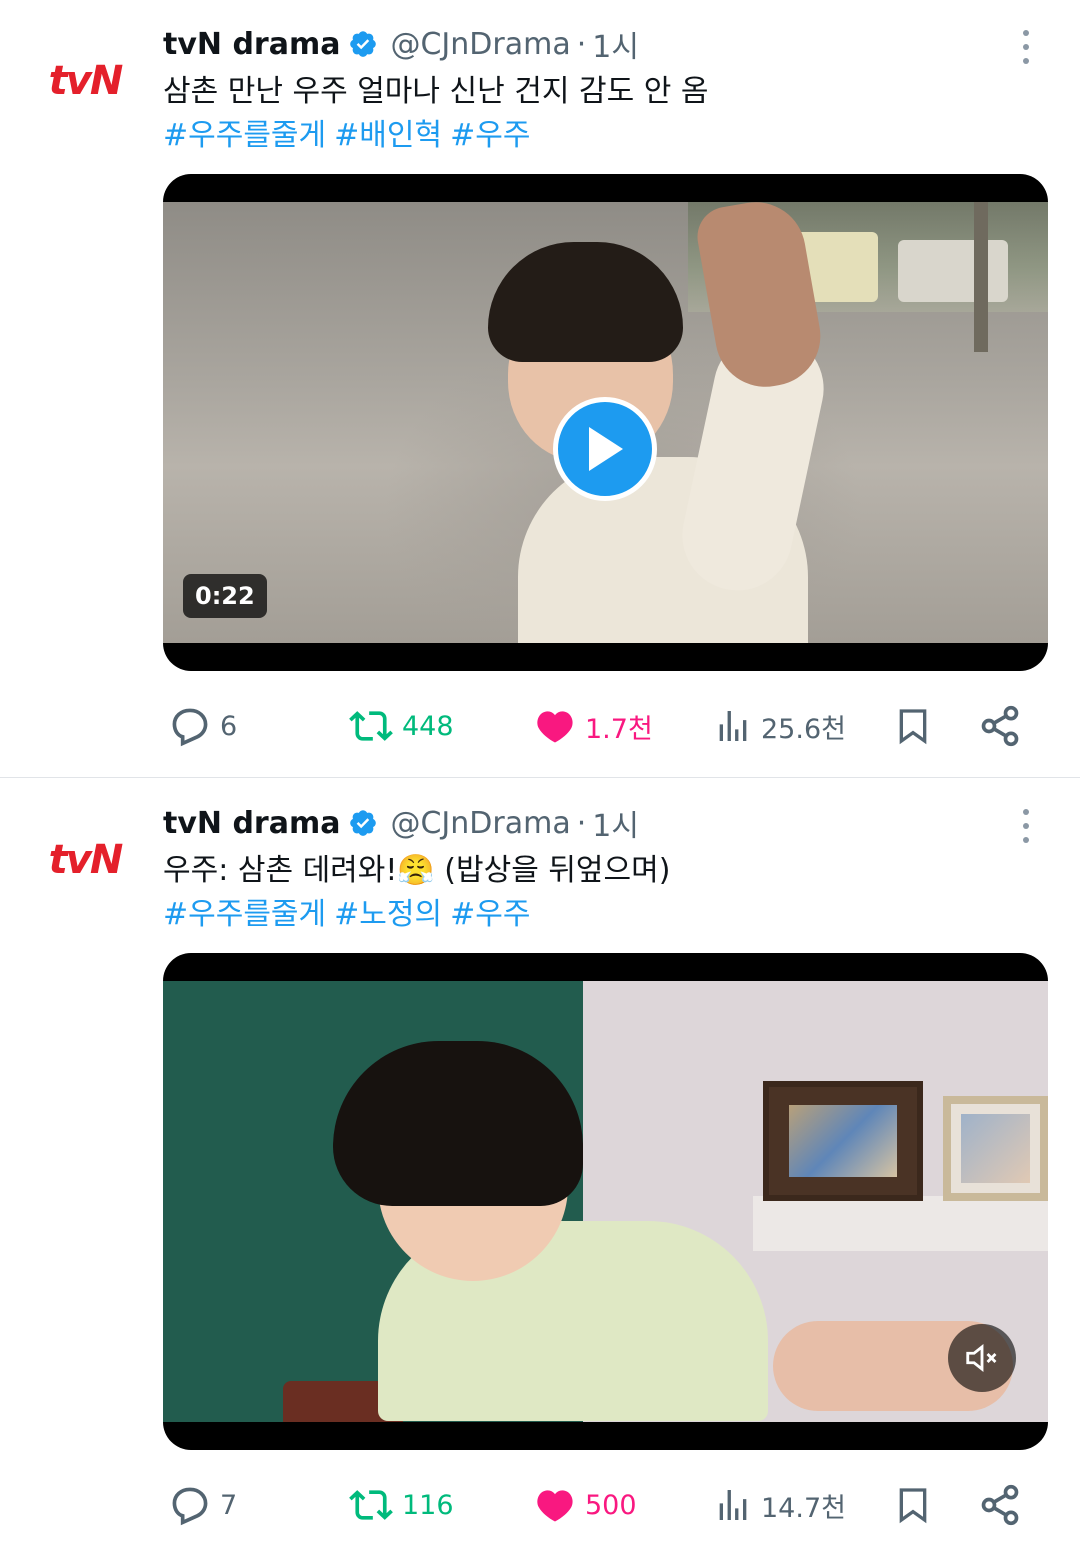 The image size is (1080, 1555). I want to click on reply-count: 7, so click(229, 1505).